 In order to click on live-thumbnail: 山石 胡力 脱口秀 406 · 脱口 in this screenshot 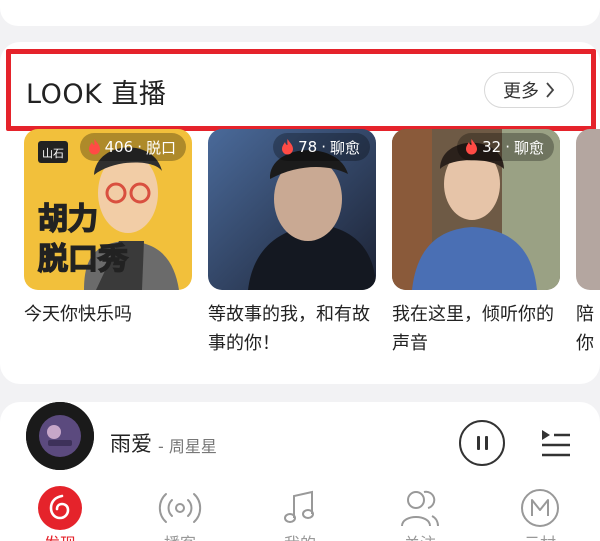, I will do `click(108, 209)`.